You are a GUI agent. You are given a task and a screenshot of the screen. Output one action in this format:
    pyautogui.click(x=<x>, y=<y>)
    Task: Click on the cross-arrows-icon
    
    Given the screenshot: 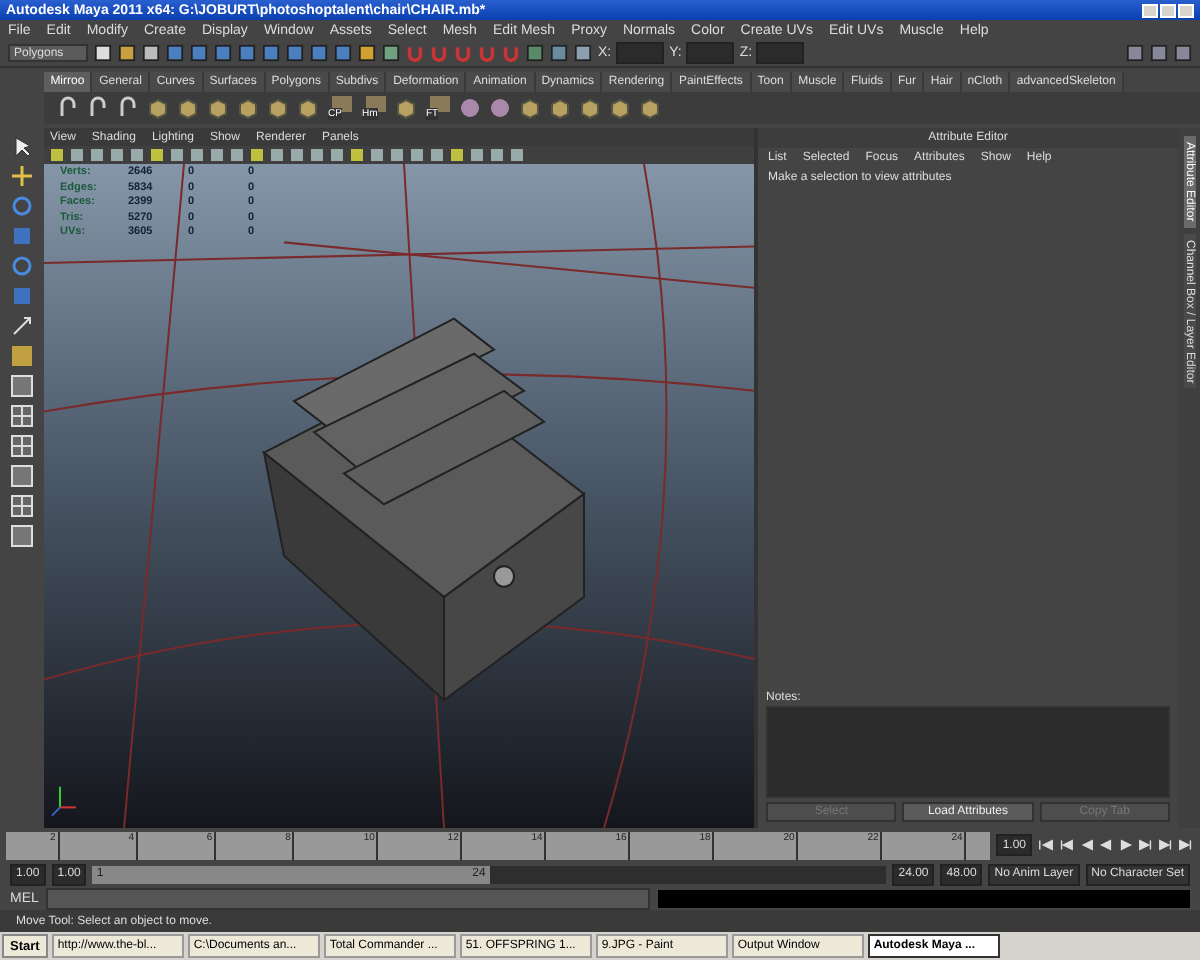 What is the action you would take?
    pyautogui.click(x=22, y=176)
    